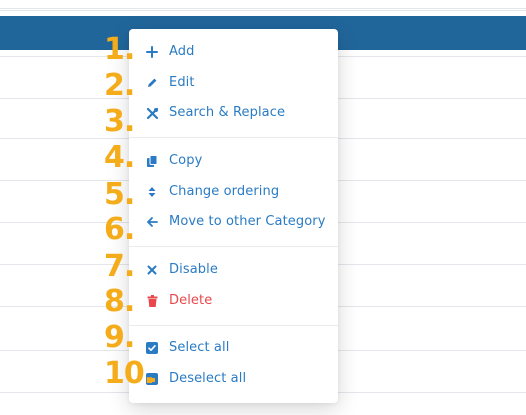 This screenshot has height=415, width=526. What do you see at coordinates (233, 270) in the screenshot?
I see `menu-item-disable: Disable` at bounding box center [233, 270].